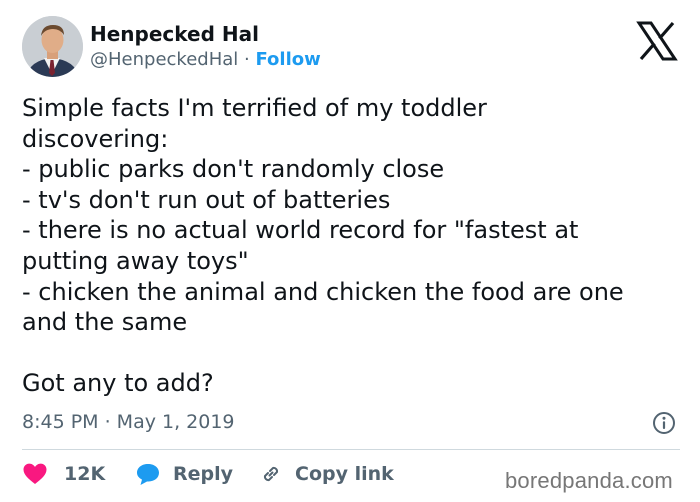  I want to click on profile-photo-icon, so click(52, 46).